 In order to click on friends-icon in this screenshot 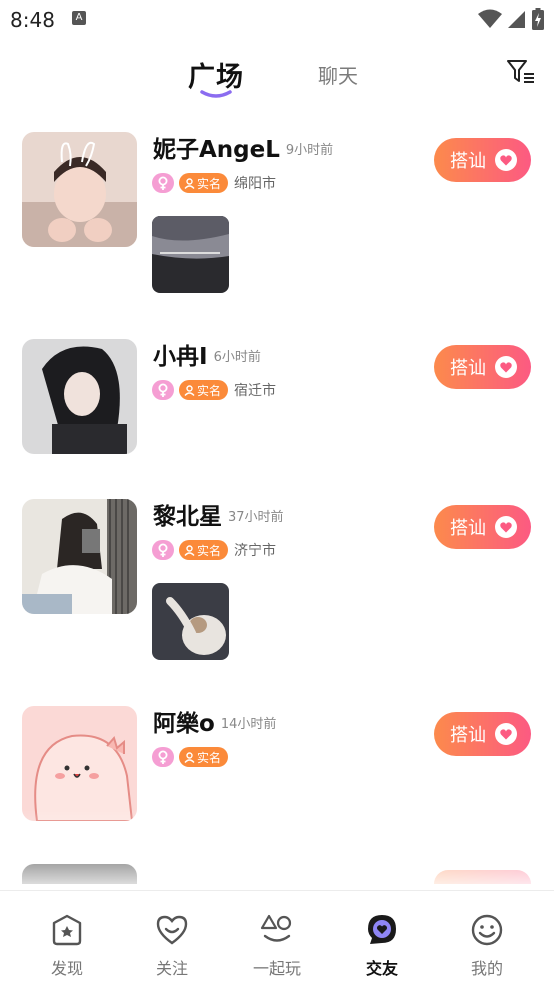, I will do `click(382, 929)`.